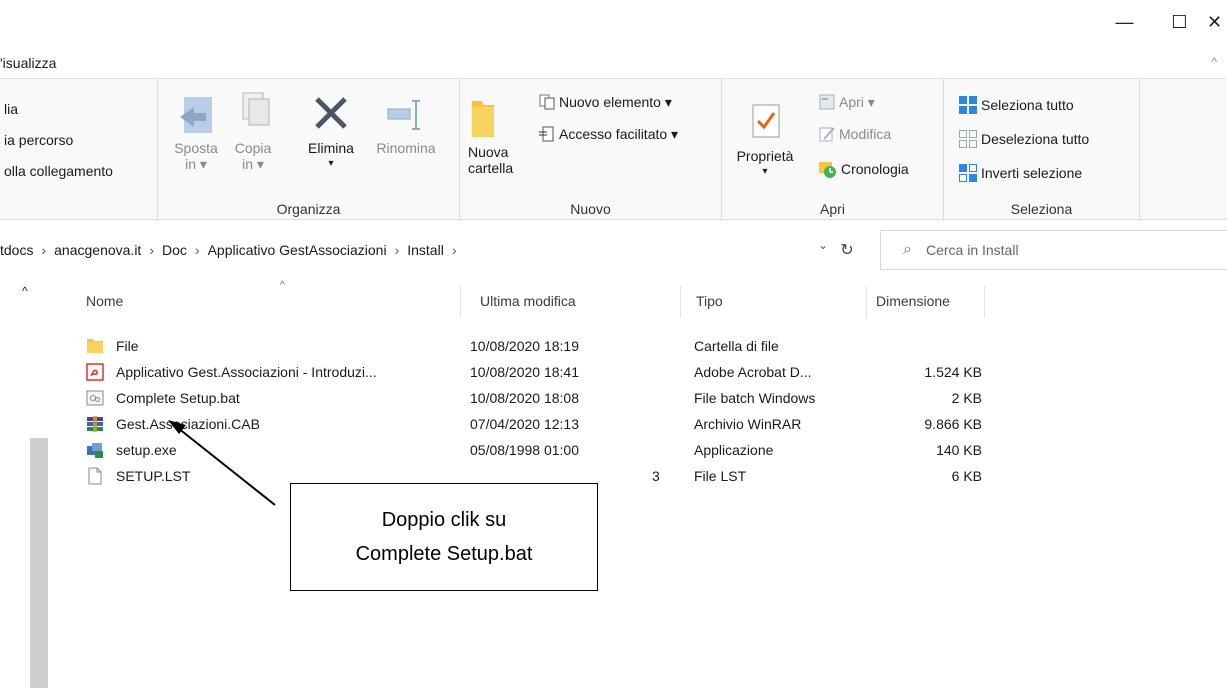 The image size is (1227, 688). What do you see at coordinates (444, 537) in the screenshot?
I see `annotation-callout: Doppio clik su Complete Setup.bat` at bounding box center [444, 537].